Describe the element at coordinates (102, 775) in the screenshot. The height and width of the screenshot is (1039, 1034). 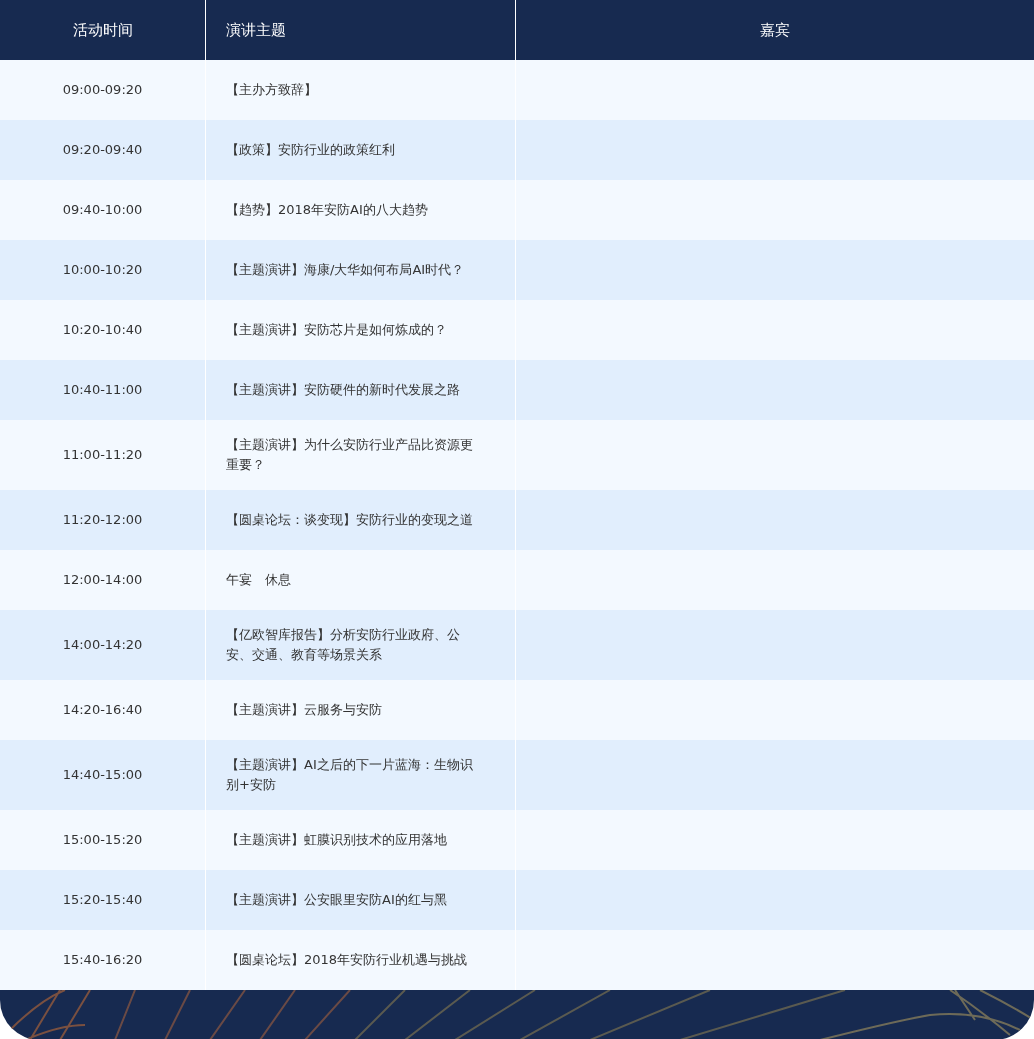
I see `time-cell-text: 14:40-15:00` at that location.